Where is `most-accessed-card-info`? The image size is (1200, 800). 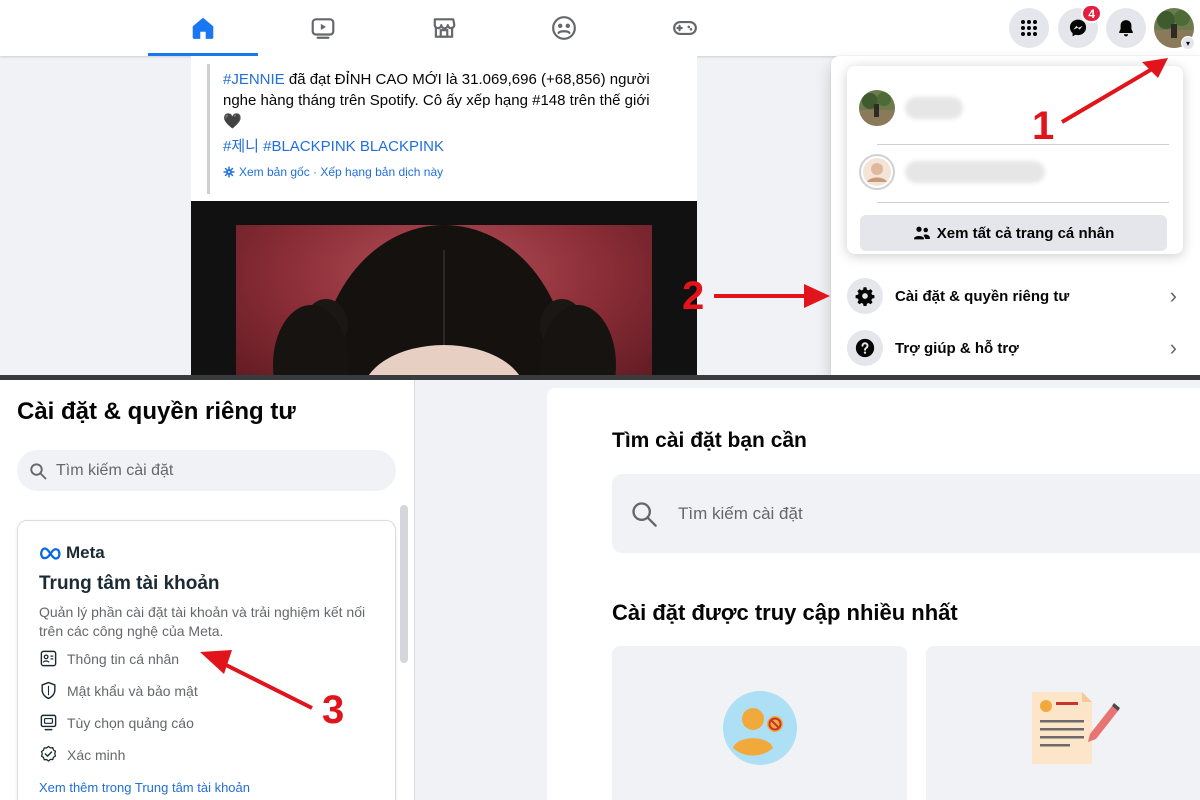 most-accessed-card-info is located at coordinates (1063, 723).